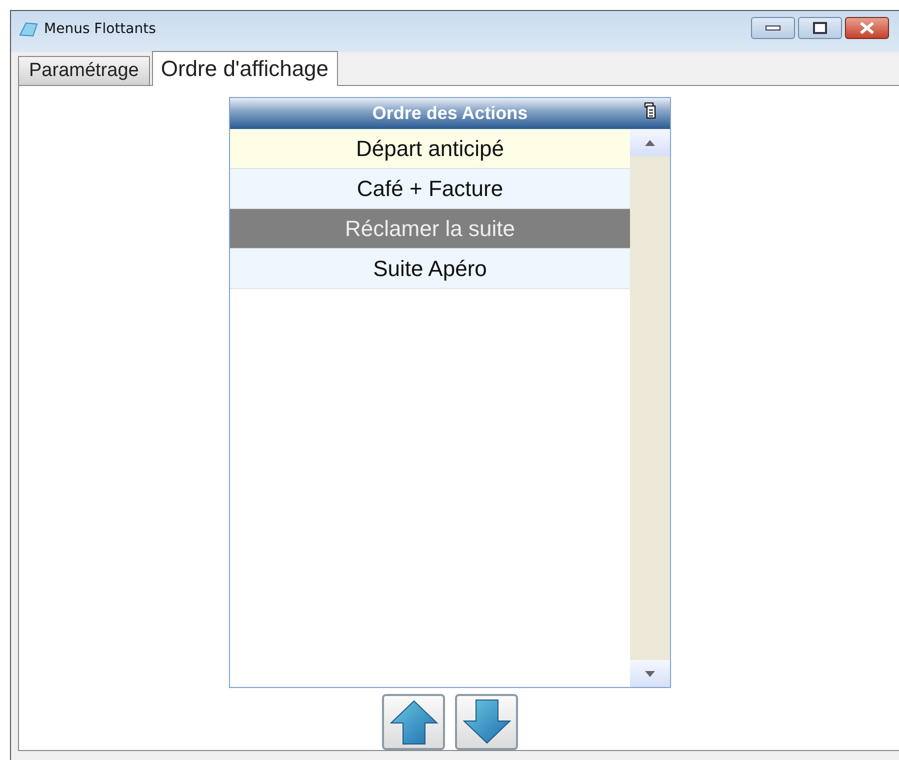 The image size is (899, 760). I want to click on maximize-icon, so click(820, 28).